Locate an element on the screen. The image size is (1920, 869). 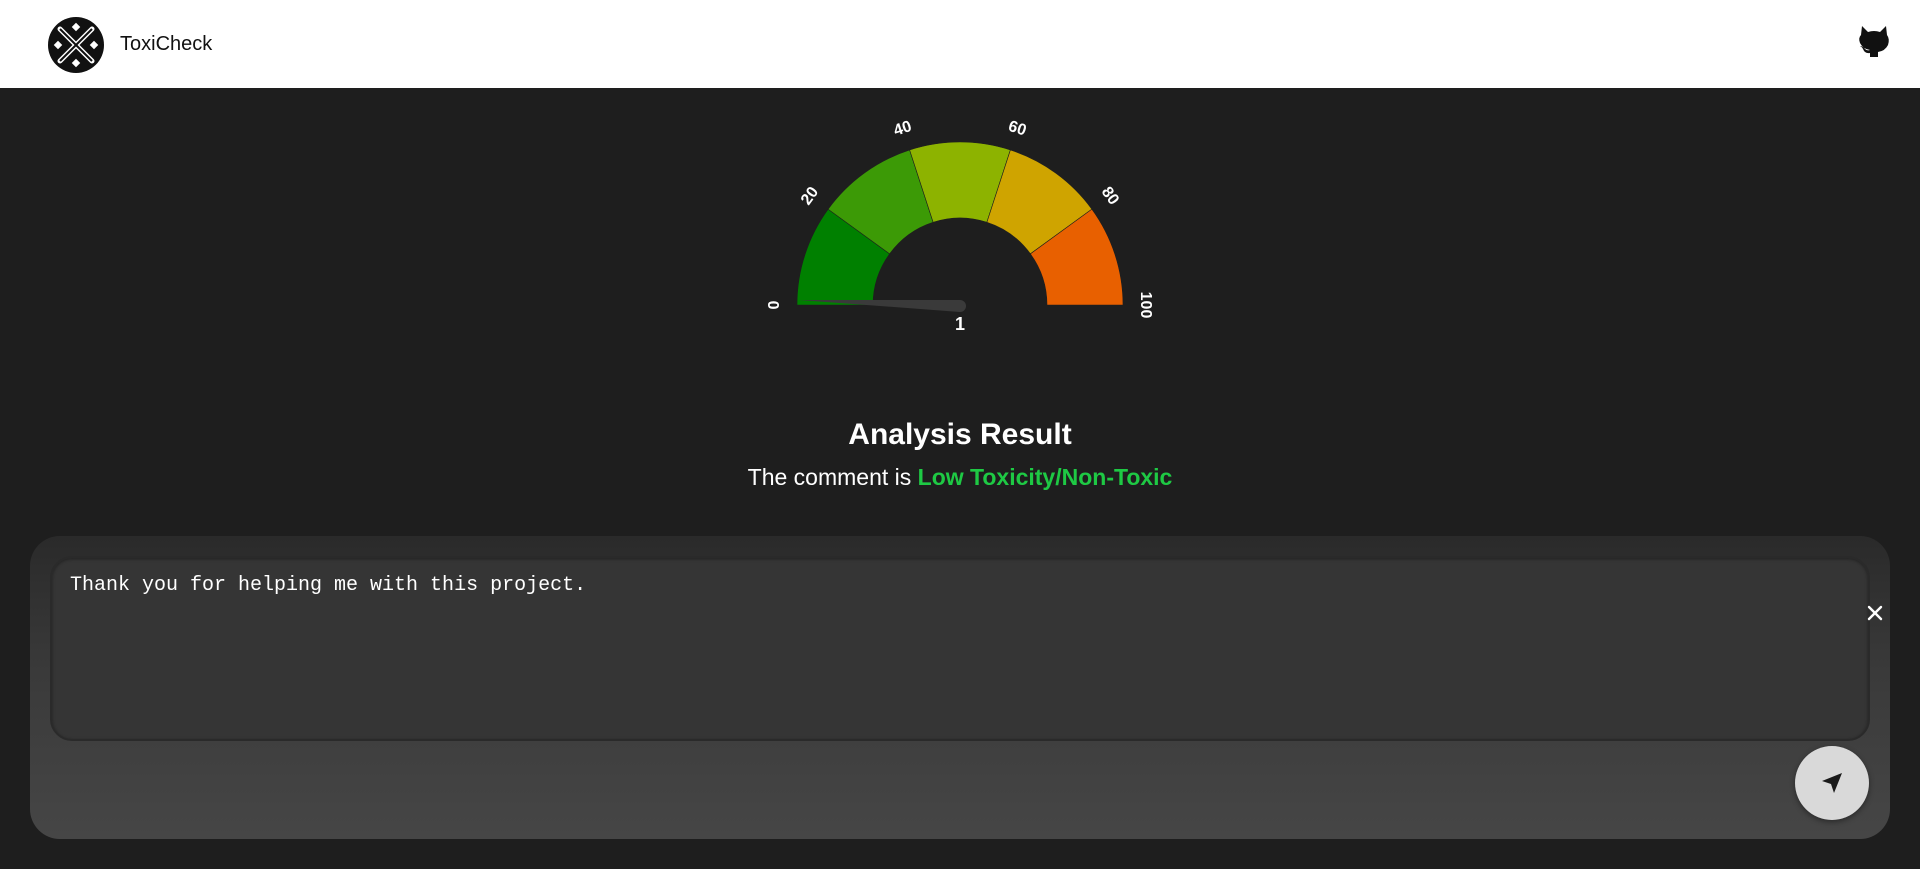
result-status: Low Toxicity/Non-Toxic is located at coordinates (1045, 477).